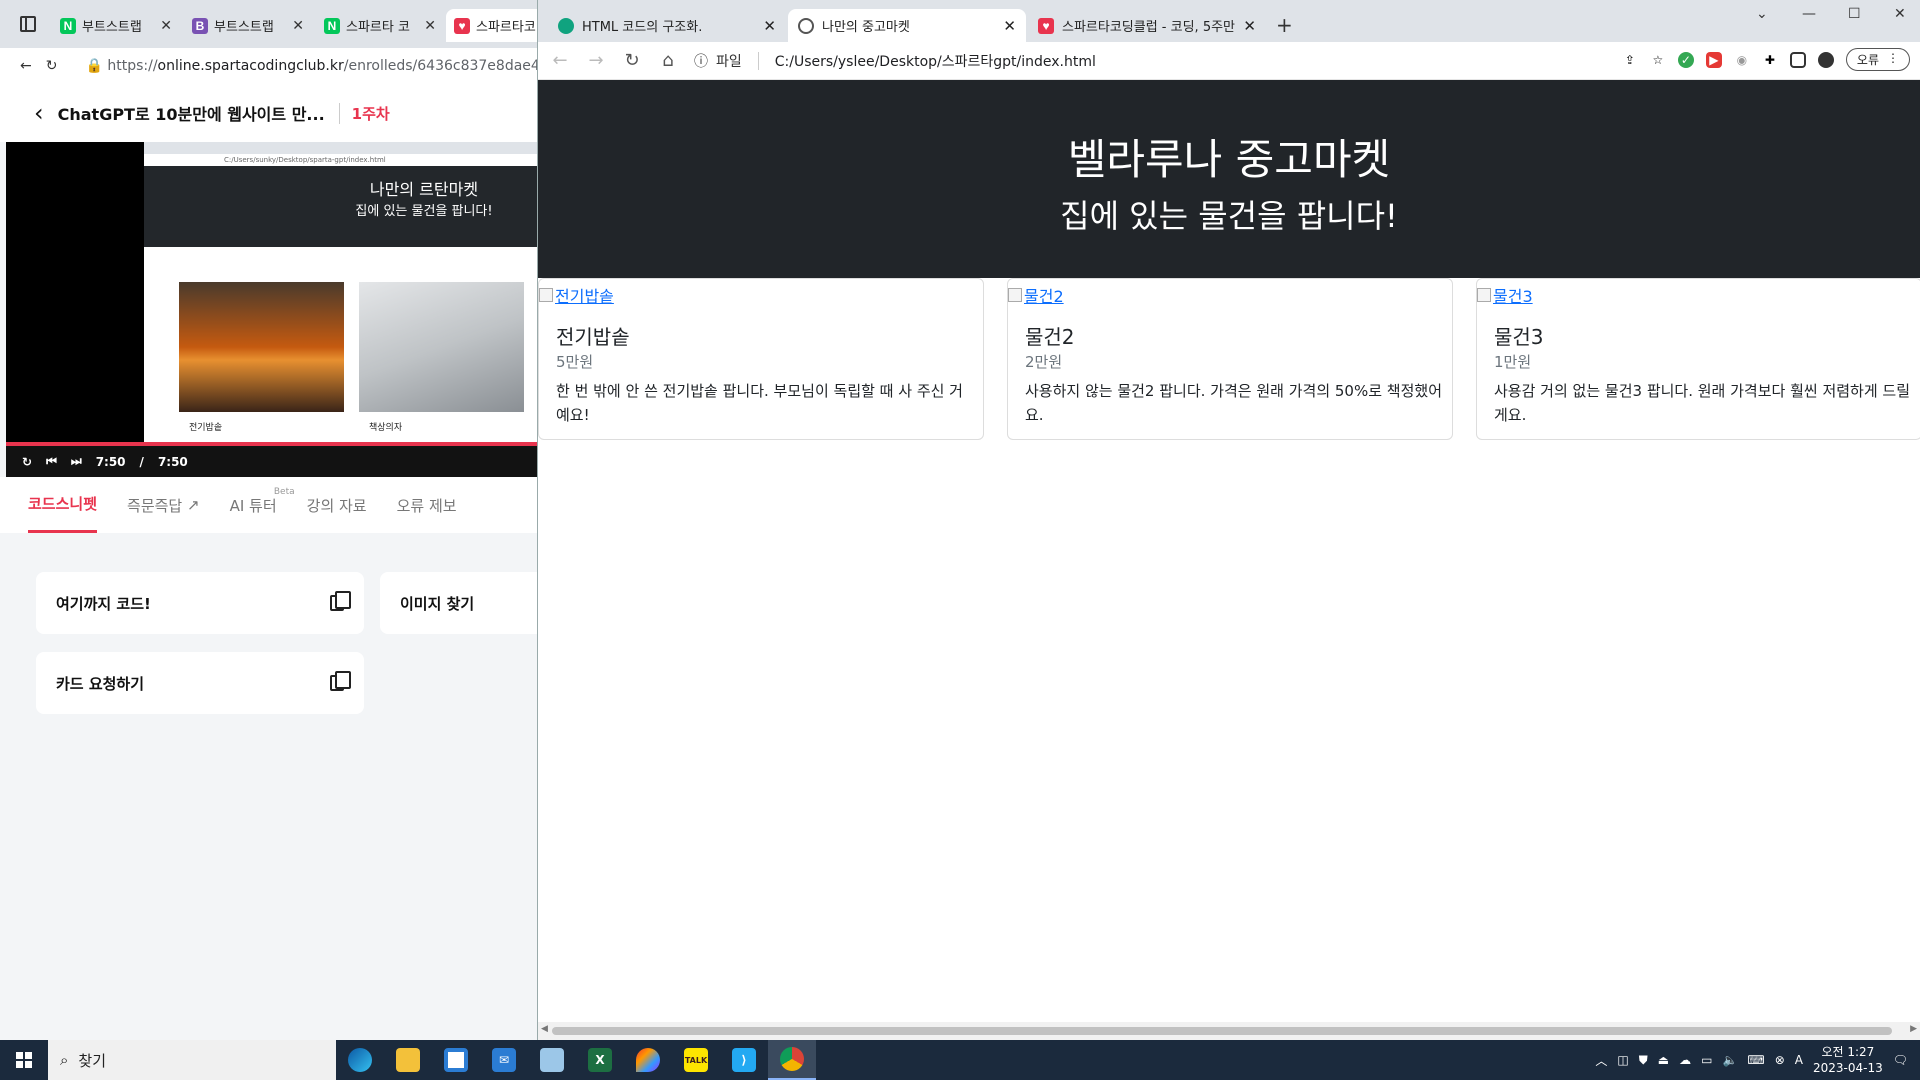 Image resolution: width=1920 pixels, height=1080 pixels. What do you see at coordinates (1797, 59) in the screenshot?
I see `side-panel-icon` at bounding box center [1797, 59].